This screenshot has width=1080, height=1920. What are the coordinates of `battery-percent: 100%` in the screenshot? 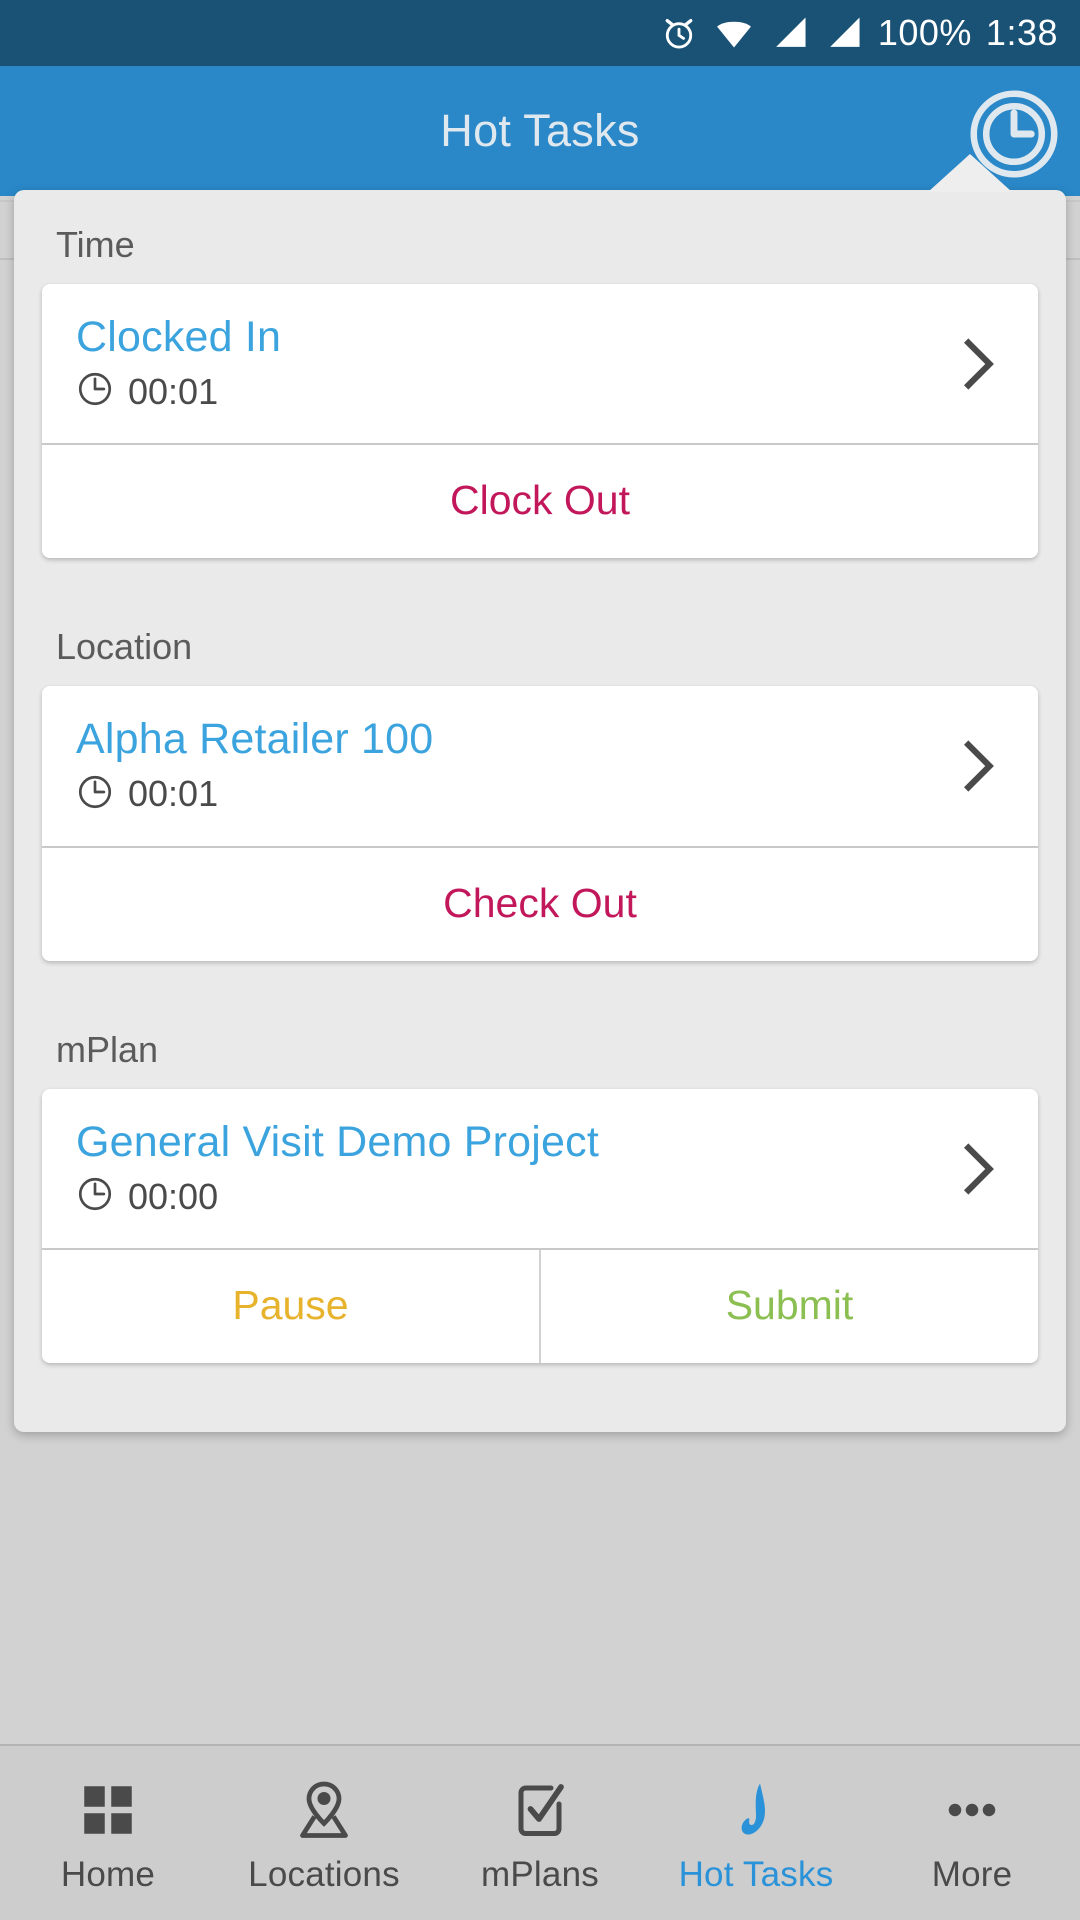 It's located at (924, 32).